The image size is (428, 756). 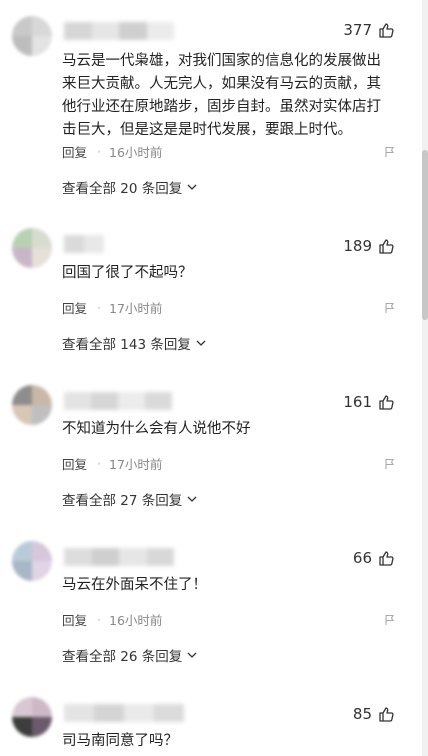 What do you see at coordinates (362, 558) in the screenshot?
I see `like-count: 66` at bounding box center [362, 558].